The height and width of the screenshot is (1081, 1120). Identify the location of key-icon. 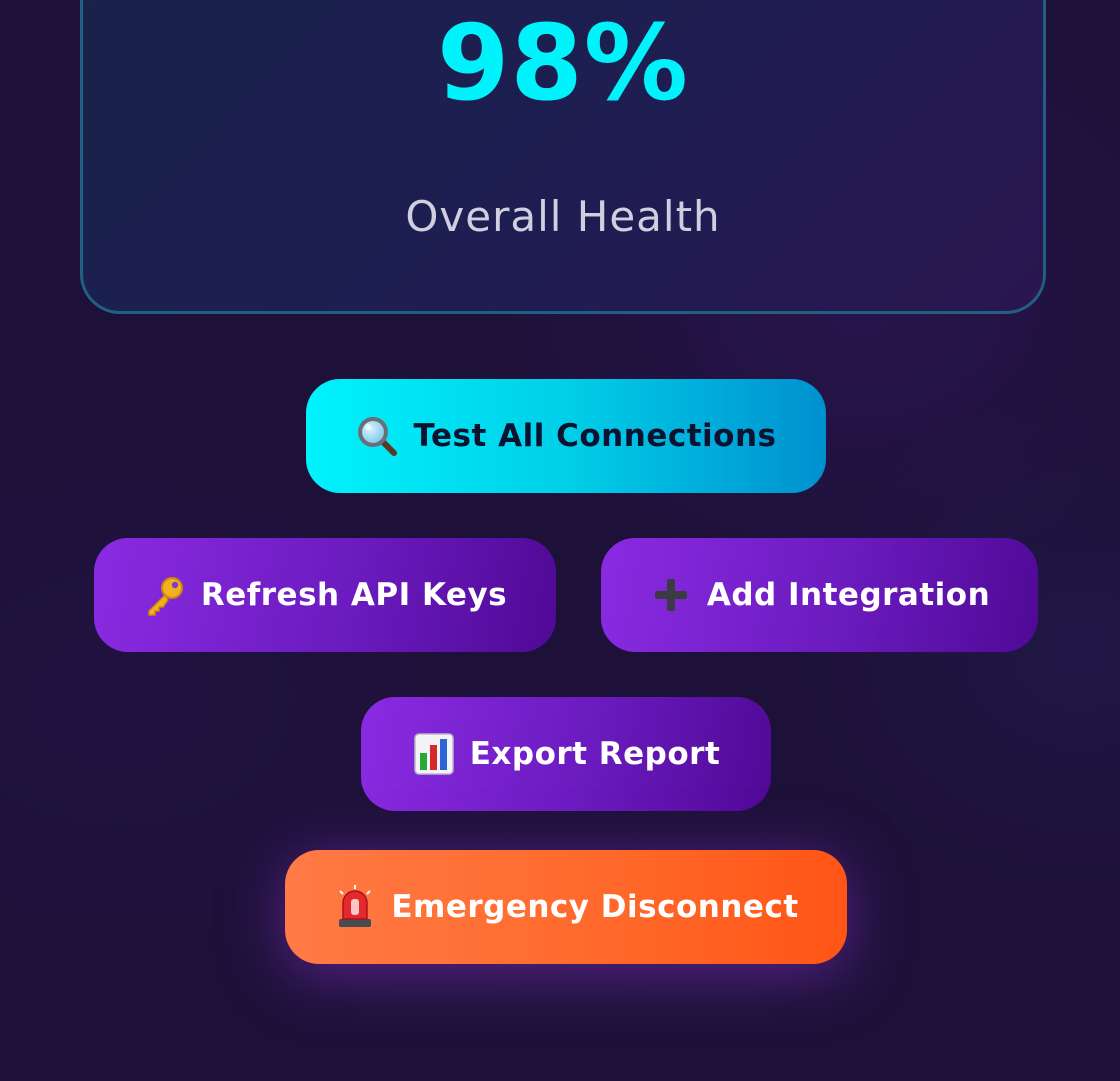
(165, 595).